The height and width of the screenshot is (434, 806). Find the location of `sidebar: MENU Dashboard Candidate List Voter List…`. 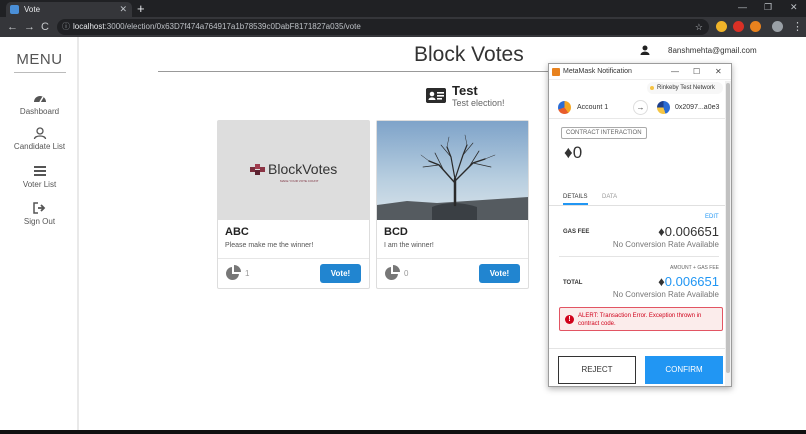

sidebar: MENU Dashboard Candidate List Voter List… is located at coordinates (39, 233).